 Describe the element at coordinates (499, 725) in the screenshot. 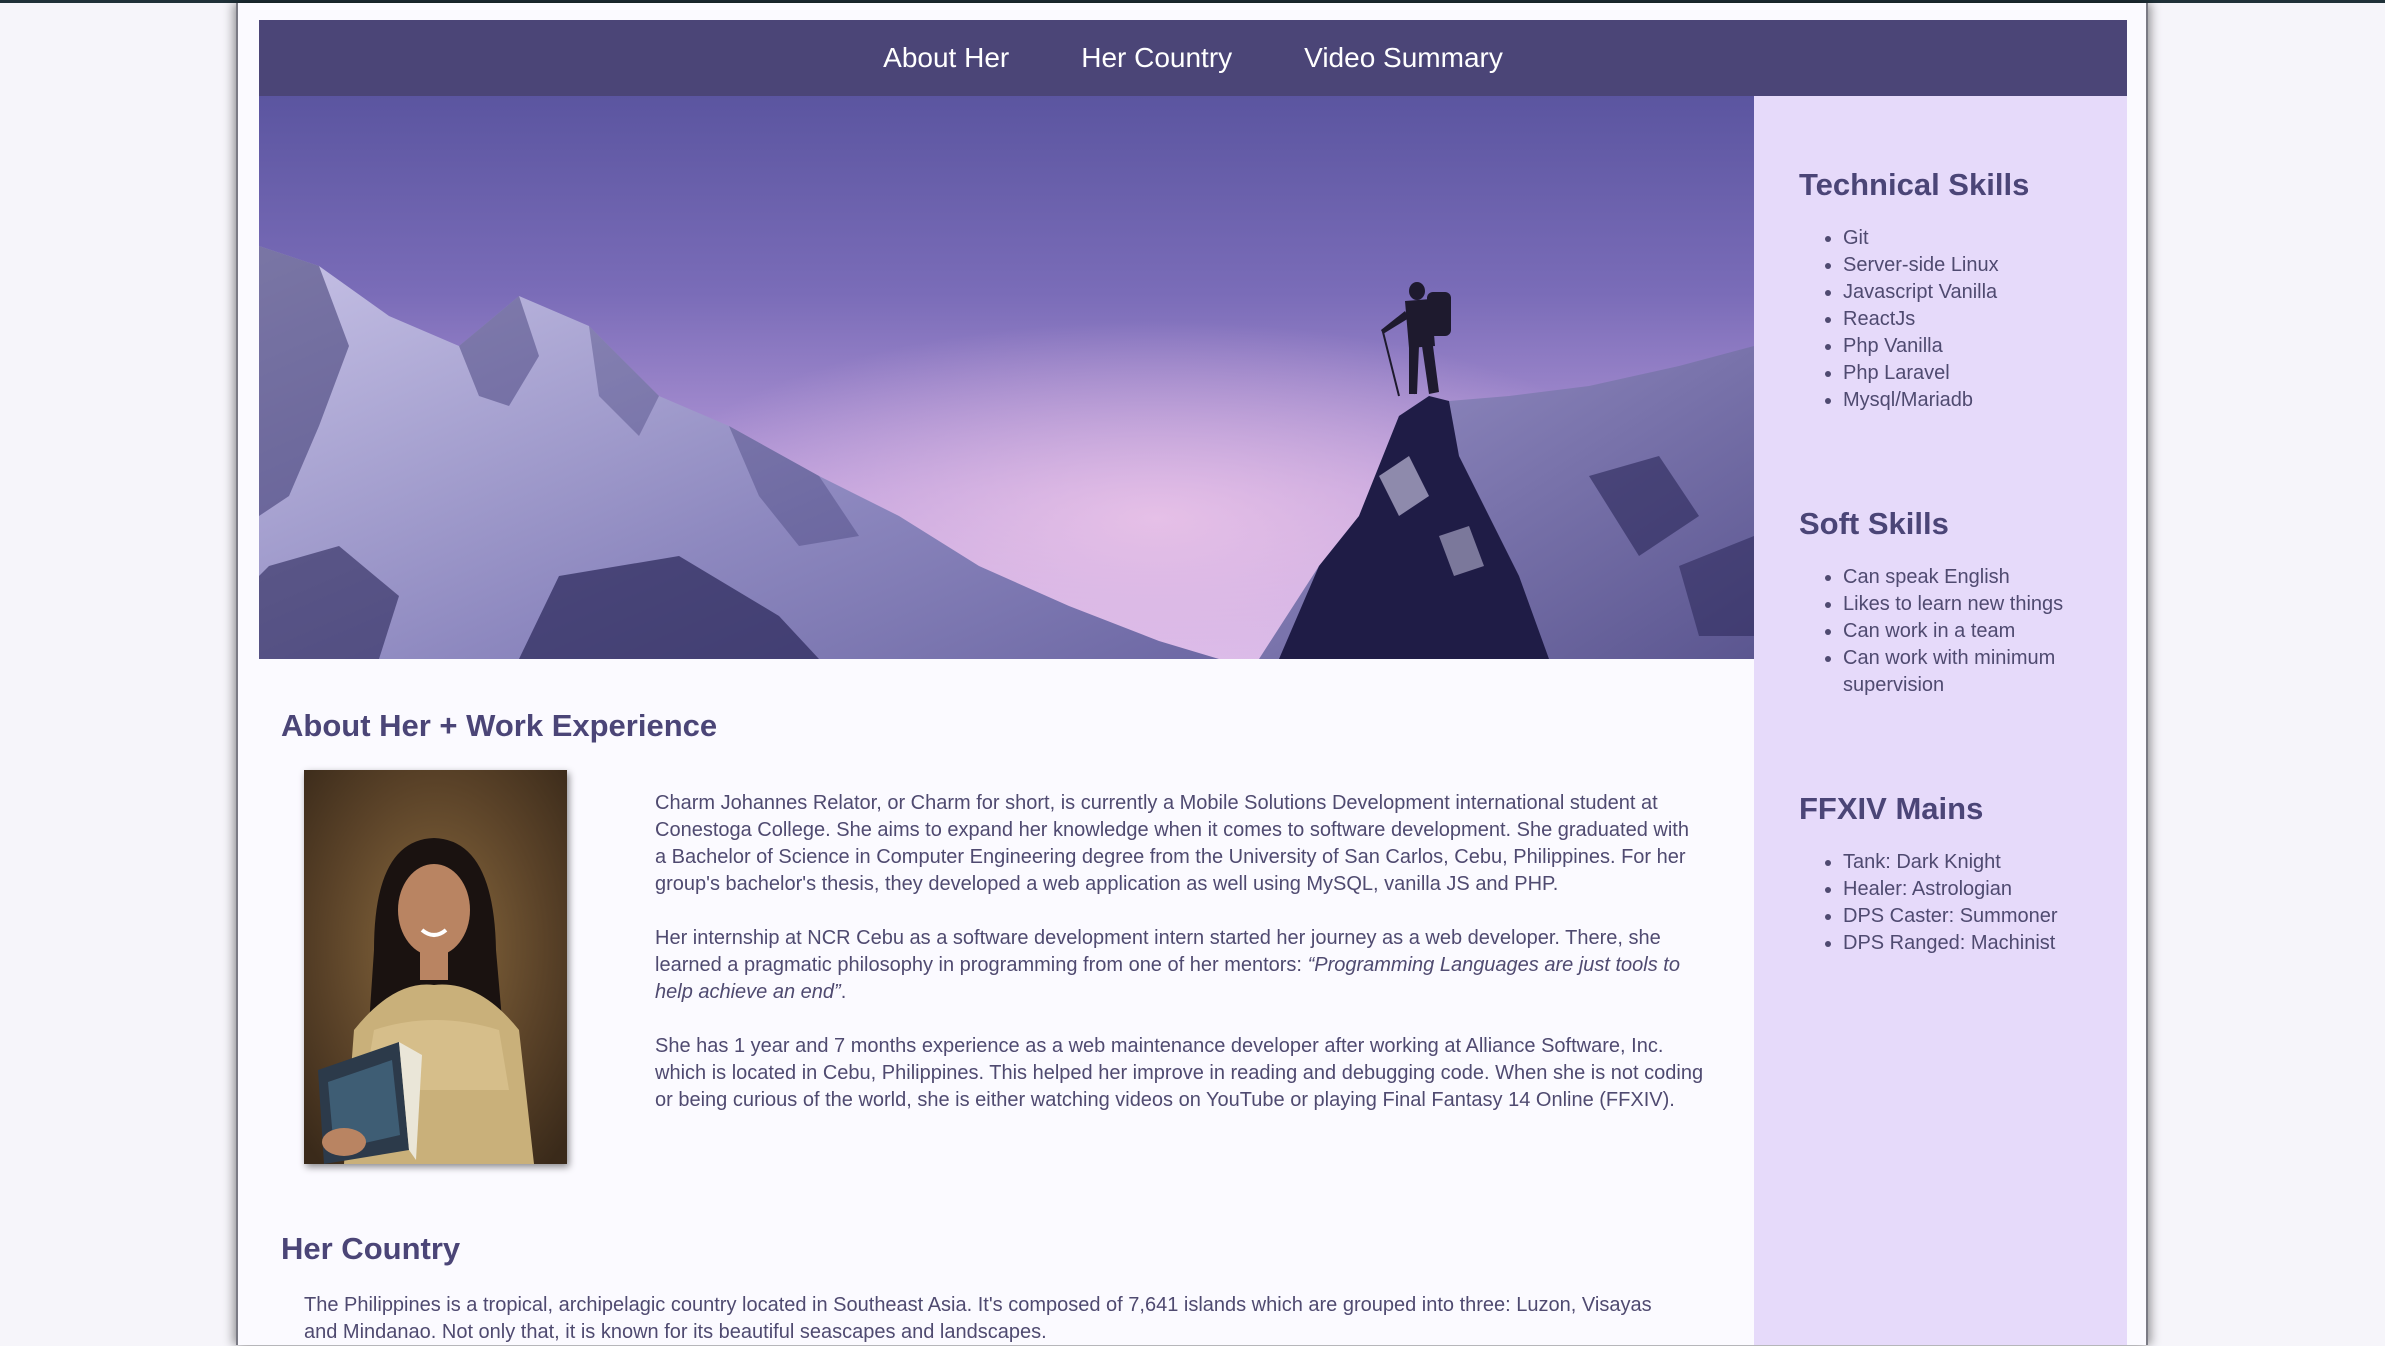

I see `about-heading: About Her + Work Experience` at that location.